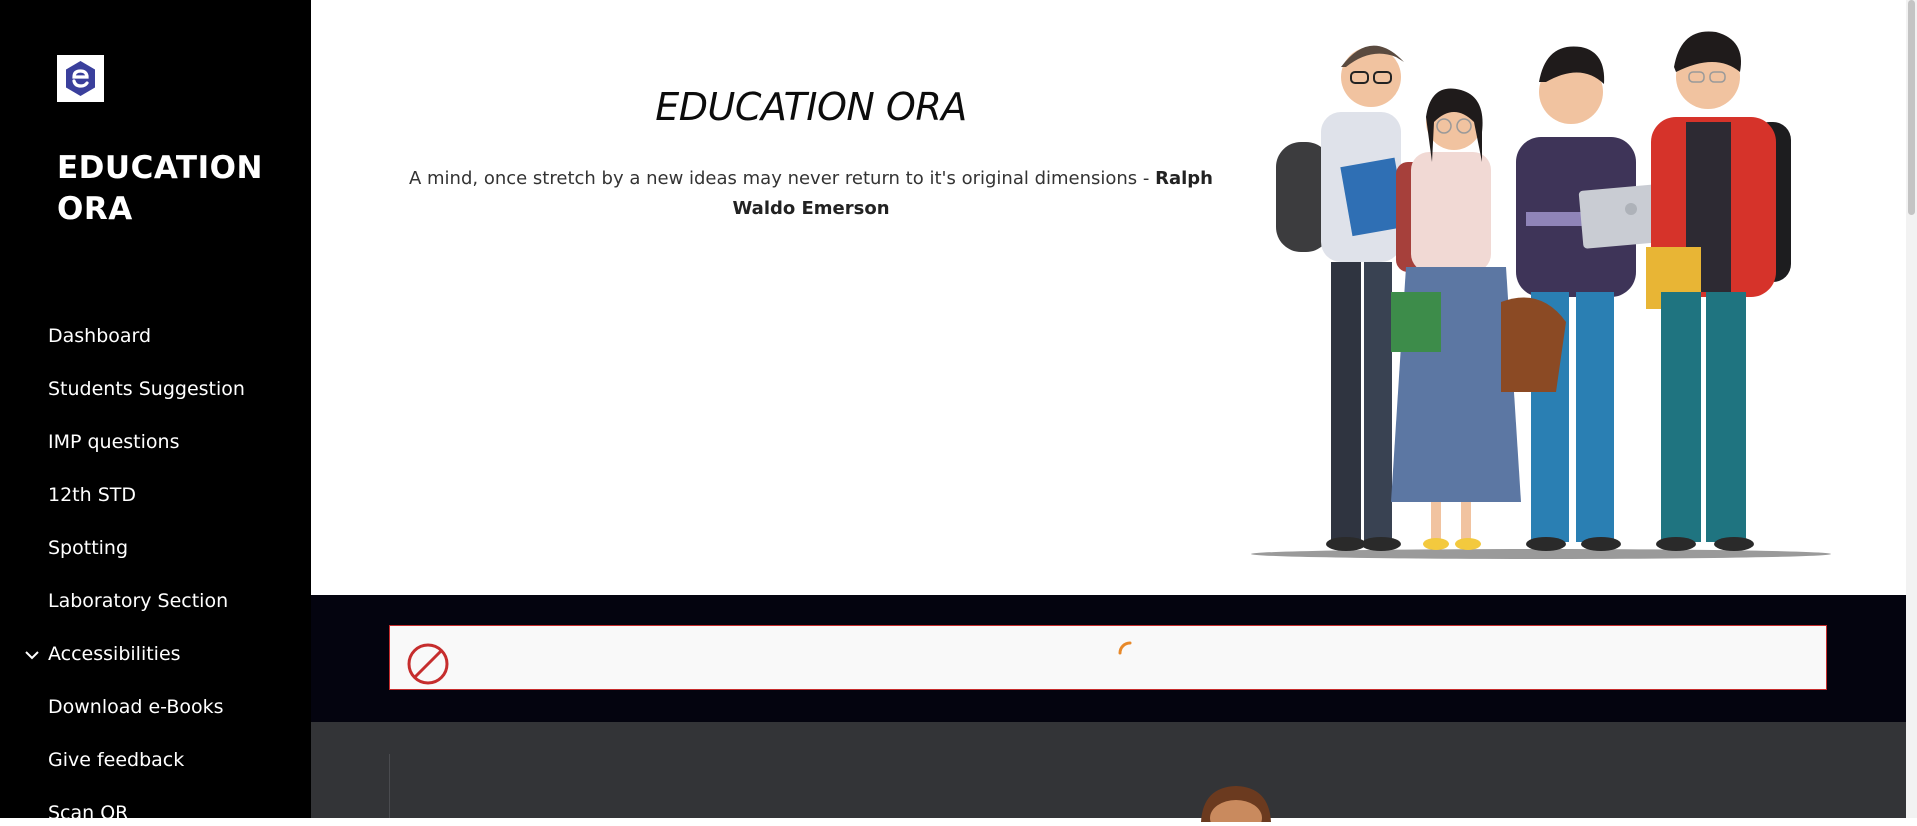 Image resolution: width=1917 pixels, height=826 pixels. I want to click on sidebar-item-label: Accessibilities, so click(114, 654).